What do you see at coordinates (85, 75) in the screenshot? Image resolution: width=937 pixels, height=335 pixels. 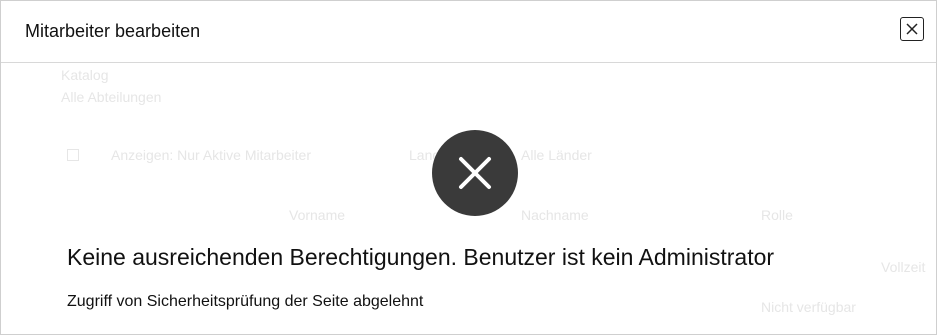 I see `bg-section-label: Katalog` at bounding box center [85, 75].